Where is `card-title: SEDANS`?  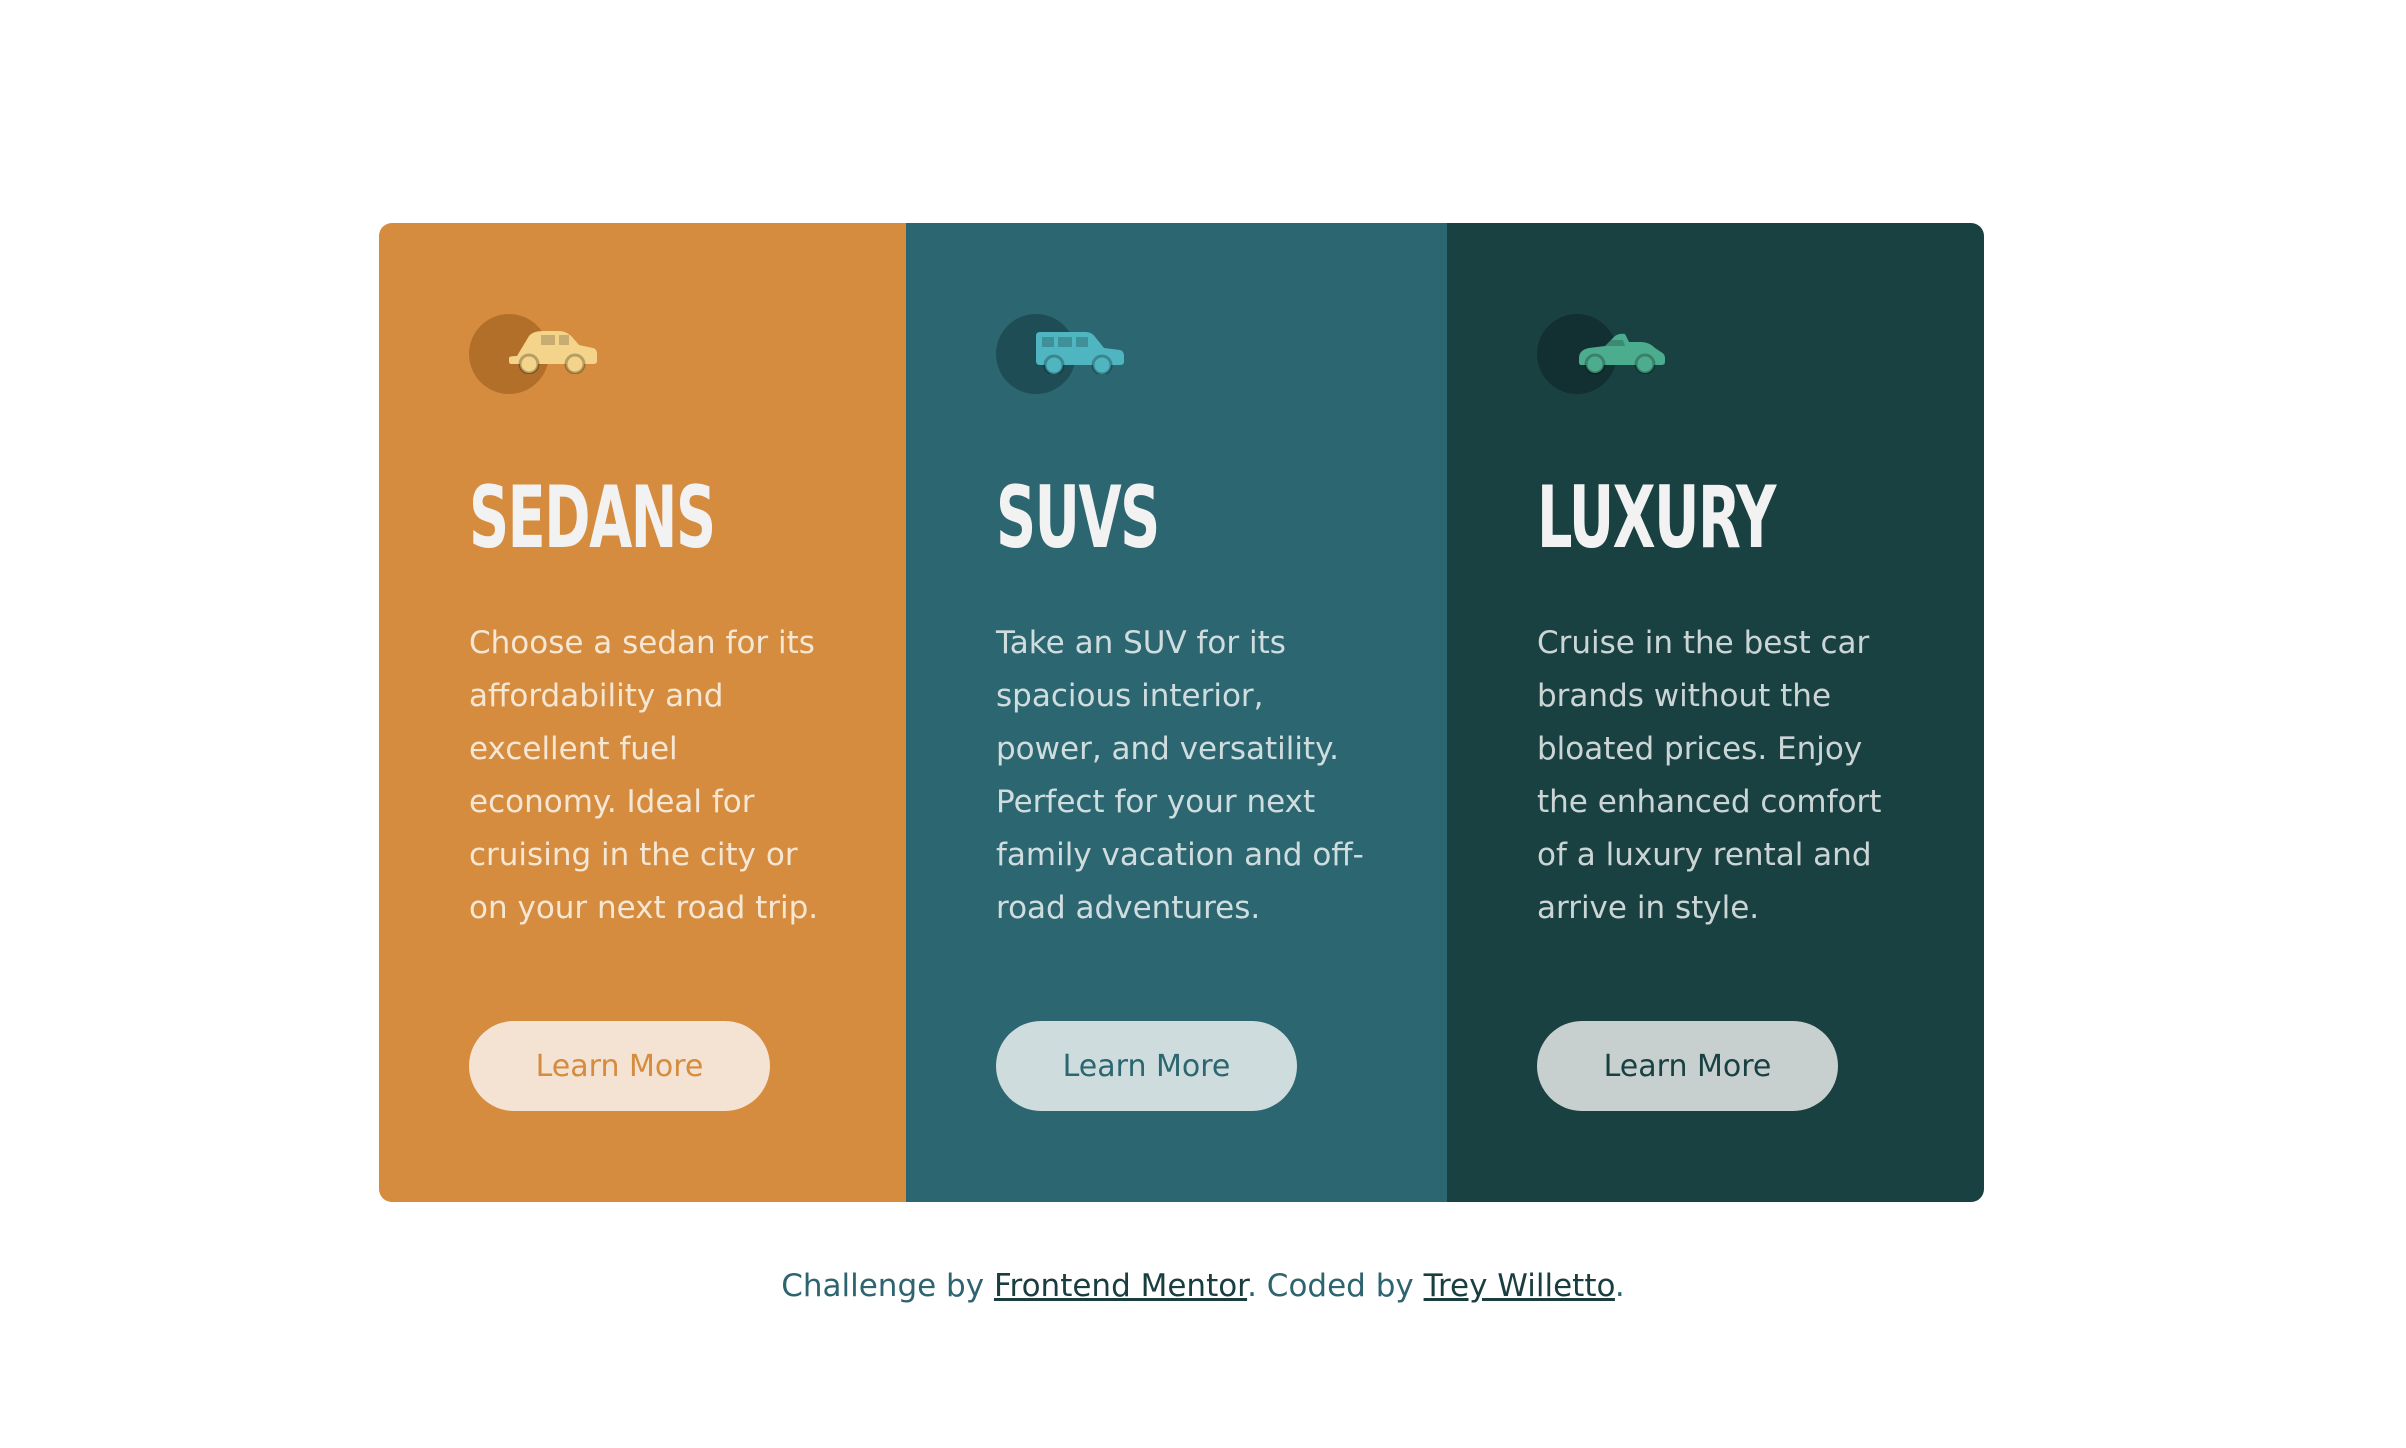
card-title: SEDANS is located at coordinates (592, 518).